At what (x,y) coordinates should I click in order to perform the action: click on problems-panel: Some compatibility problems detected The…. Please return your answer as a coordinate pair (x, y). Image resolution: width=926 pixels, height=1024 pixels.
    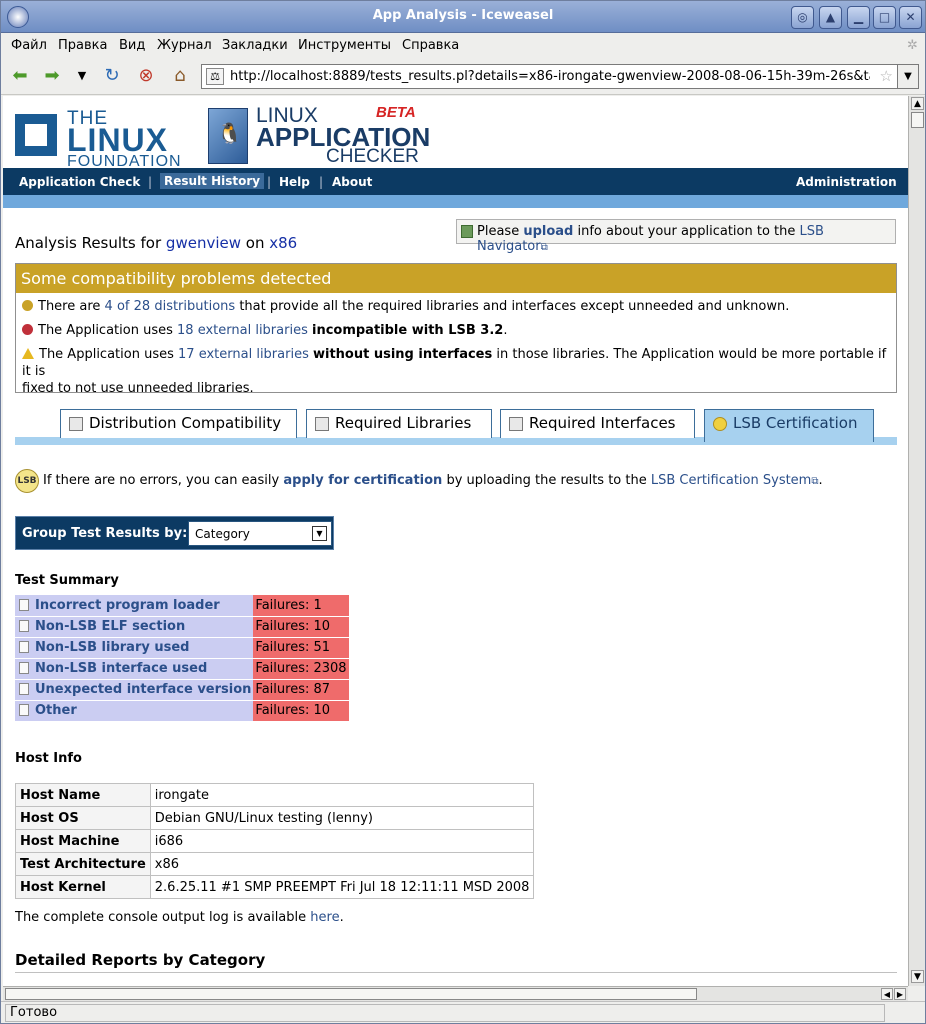
    Looking at the image, I should click on (456, 329).